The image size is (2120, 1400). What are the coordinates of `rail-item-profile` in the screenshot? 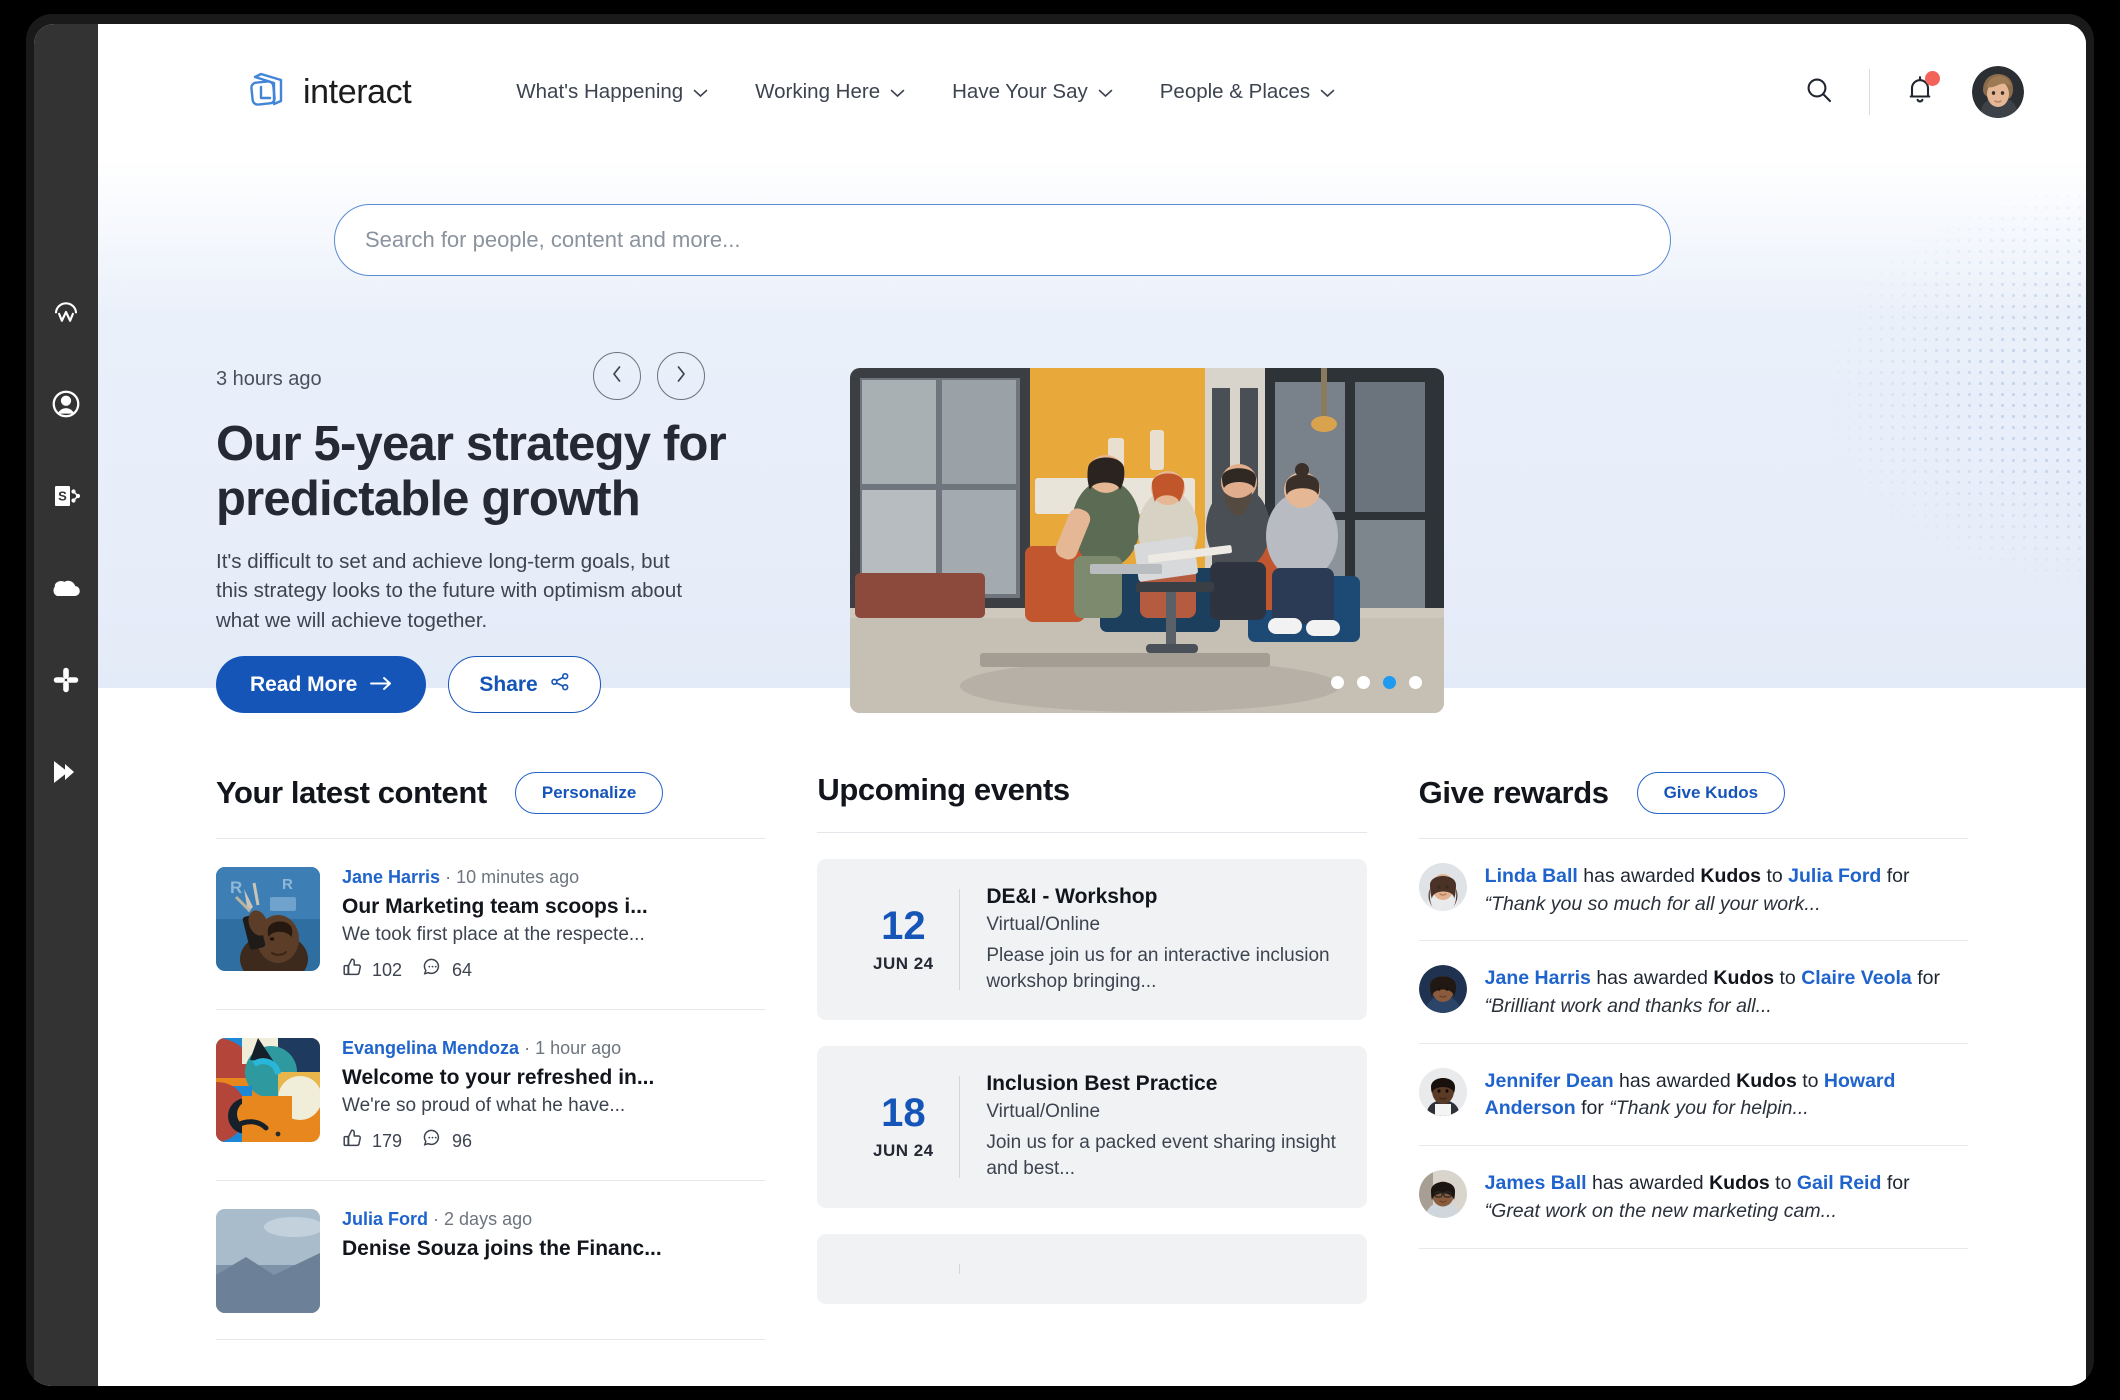 It's located at (66, 404).